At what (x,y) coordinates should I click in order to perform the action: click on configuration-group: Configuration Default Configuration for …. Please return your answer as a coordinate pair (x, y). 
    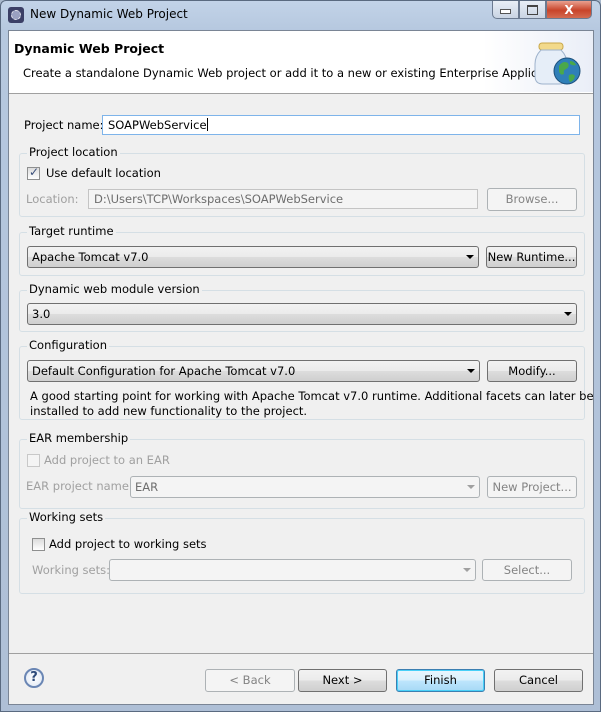
    Looking at the image, I should click on (306, 379).